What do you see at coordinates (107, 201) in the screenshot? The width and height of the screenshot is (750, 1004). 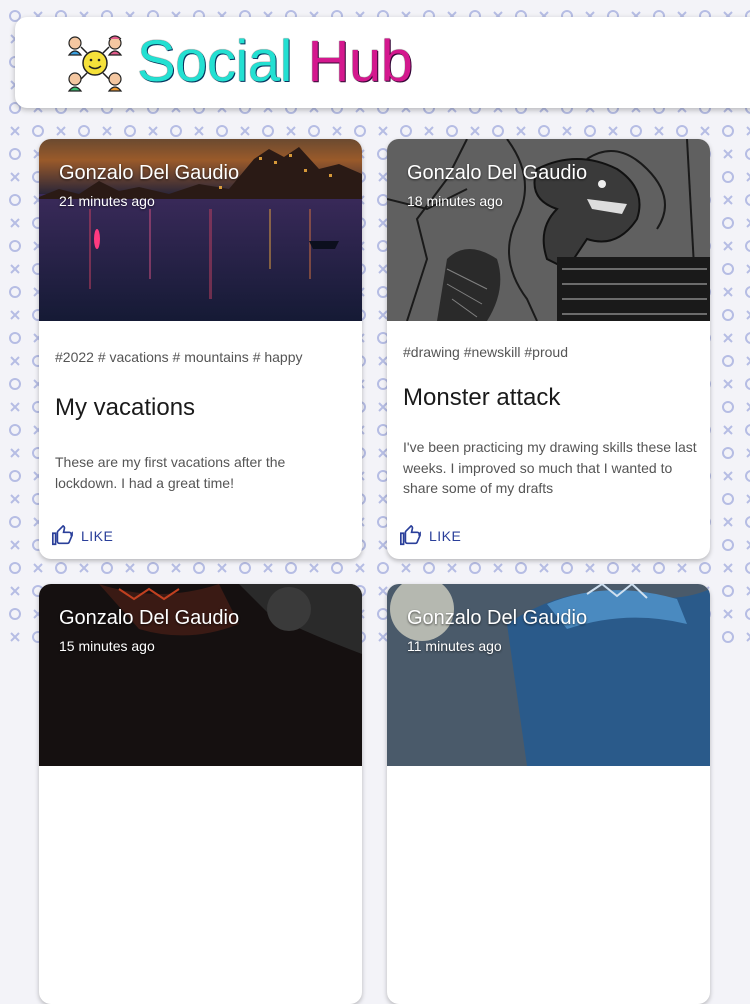 I see `post-time: 21 minutes ago` at bounding box center [107, 201].